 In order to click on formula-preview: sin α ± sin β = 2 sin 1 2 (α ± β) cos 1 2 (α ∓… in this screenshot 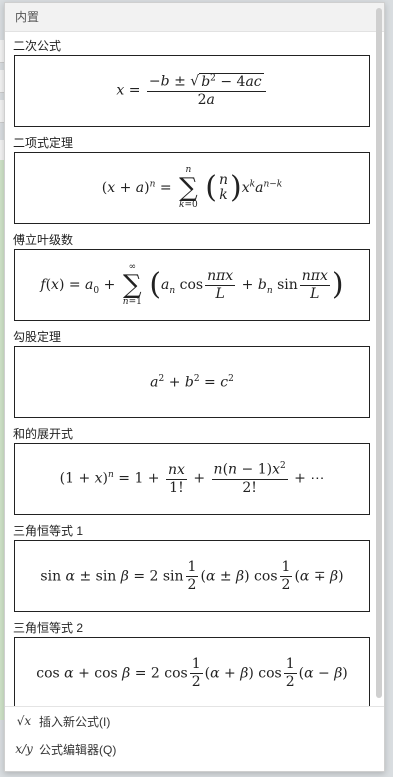, I will do `click(192, 576)`.